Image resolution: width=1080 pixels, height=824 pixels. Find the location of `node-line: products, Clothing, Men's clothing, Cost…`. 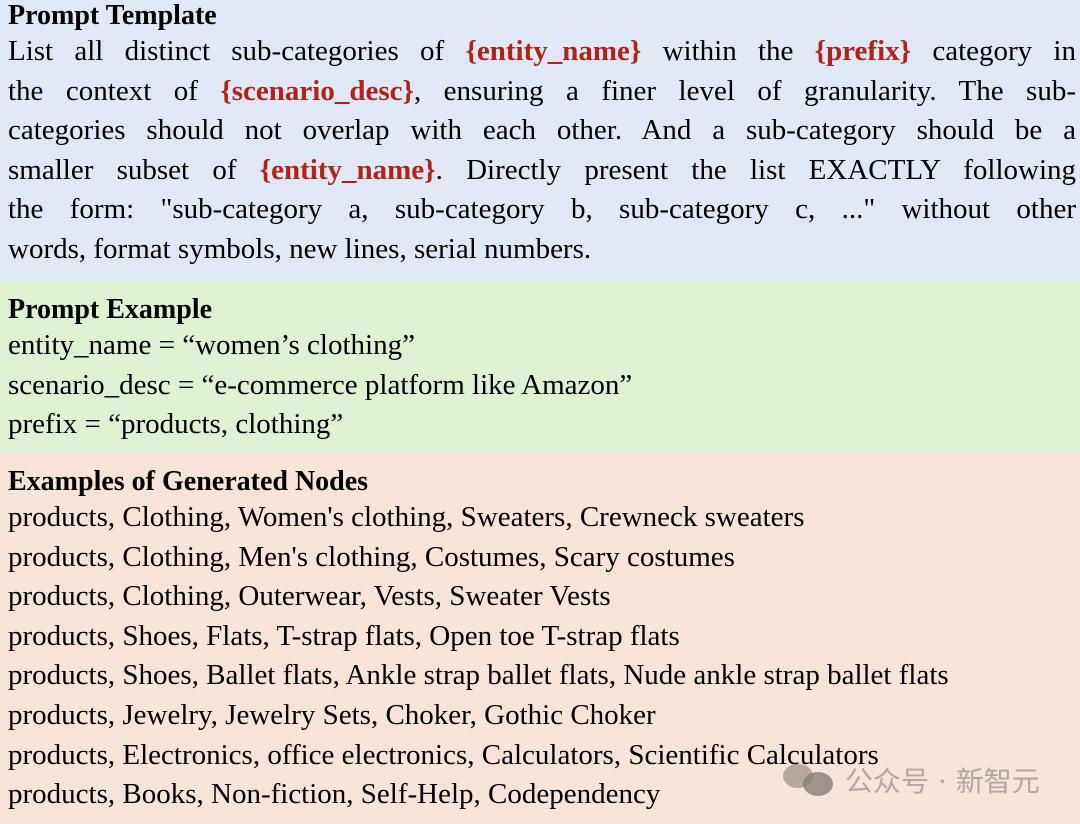

node-line: products, Clothing, Men's clothing, Cost… is located at coordinates (371, 556).